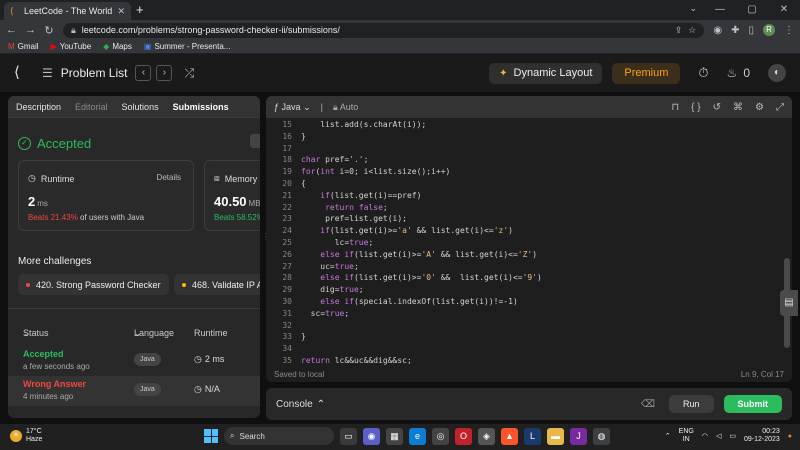  I want to click on code-line: for(int i=0; i<list.size();i++), so click(375, 171).